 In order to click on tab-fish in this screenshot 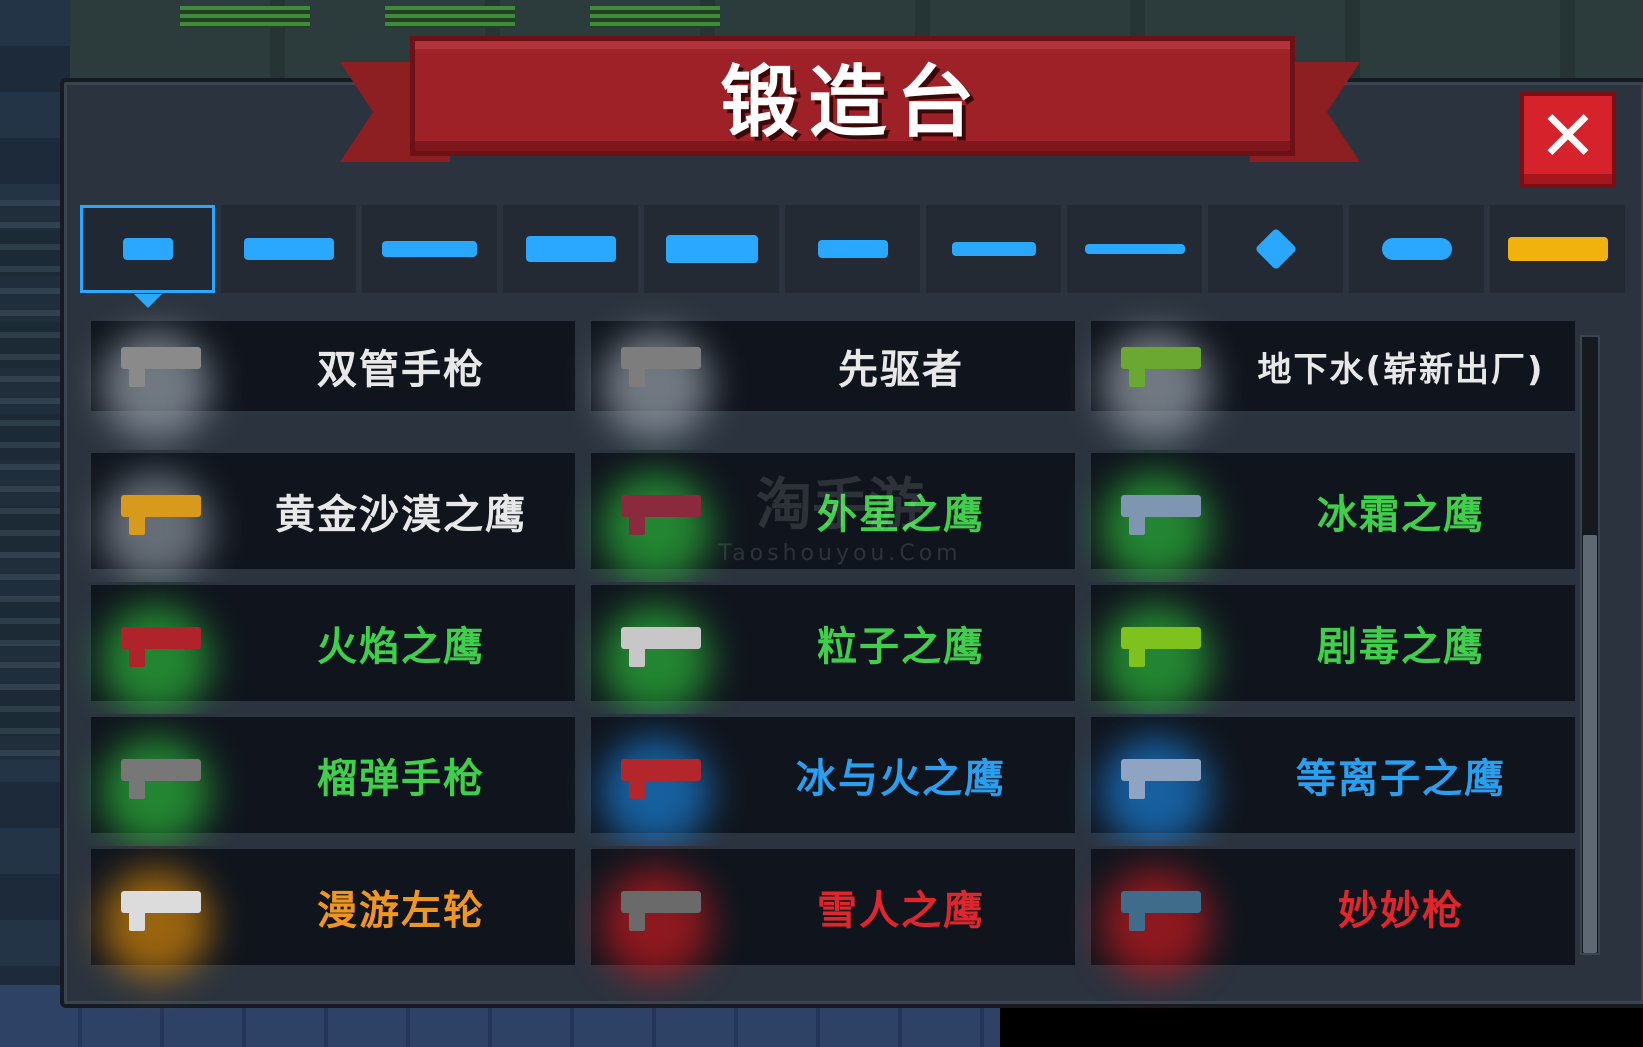, I will do `click(1416, 249)`.